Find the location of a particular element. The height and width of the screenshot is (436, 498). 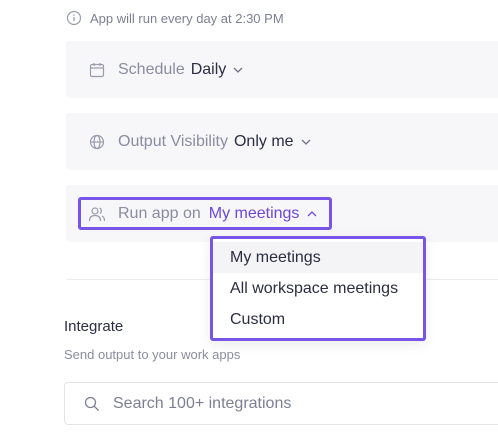

users-icon is located at coordinates (97, 214).